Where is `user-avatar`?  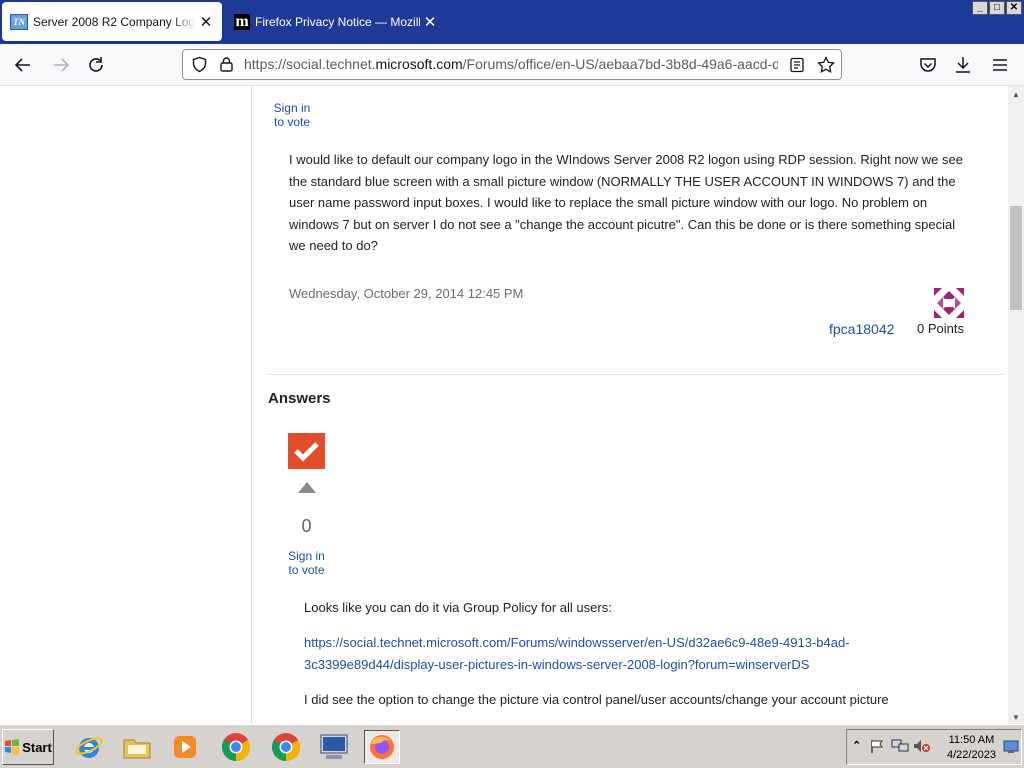
user-avatar is located at coordinates (949, 303).